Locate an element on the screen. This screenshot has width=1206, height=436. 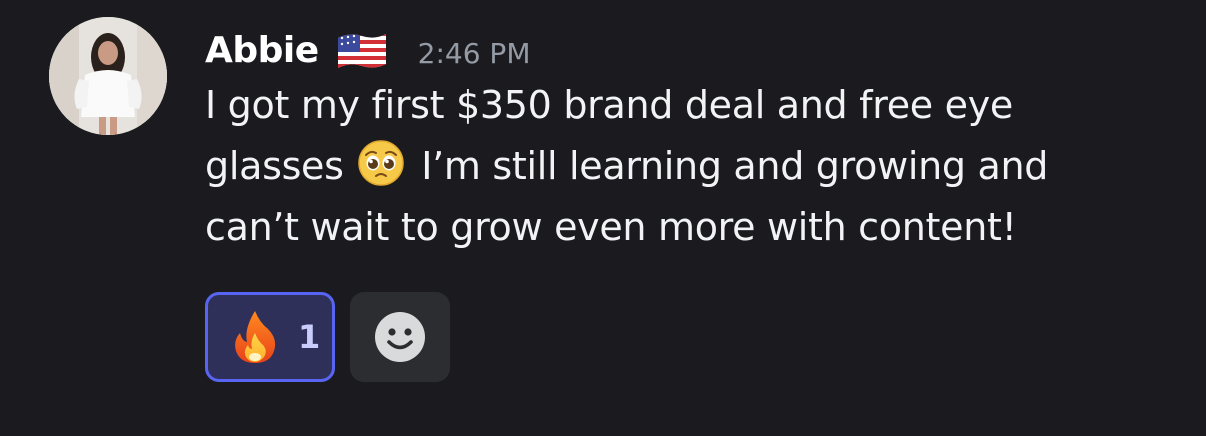
message-timestamp: 2:46 PM is located at coordinates (474, 53).